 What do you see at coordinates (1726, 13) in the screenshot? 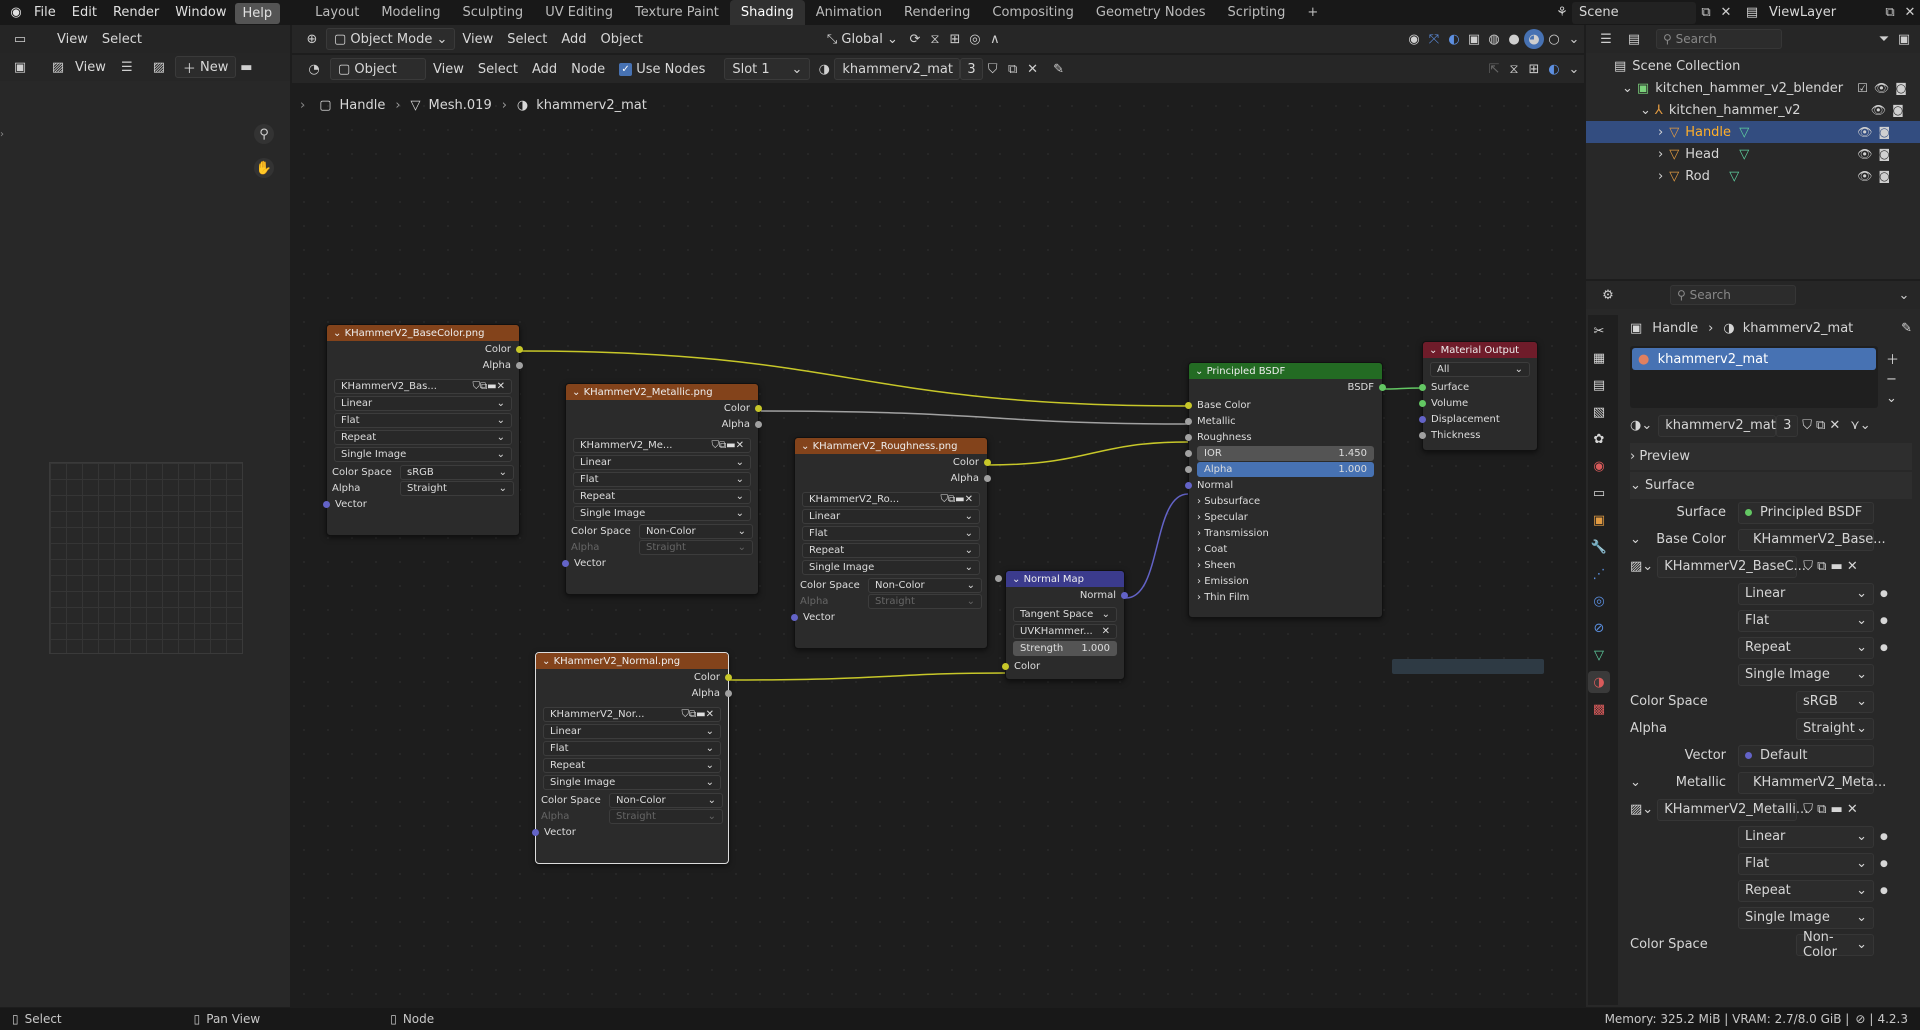
I see `delete-scene-icon: ✕` at bounding box center [1726, 13].